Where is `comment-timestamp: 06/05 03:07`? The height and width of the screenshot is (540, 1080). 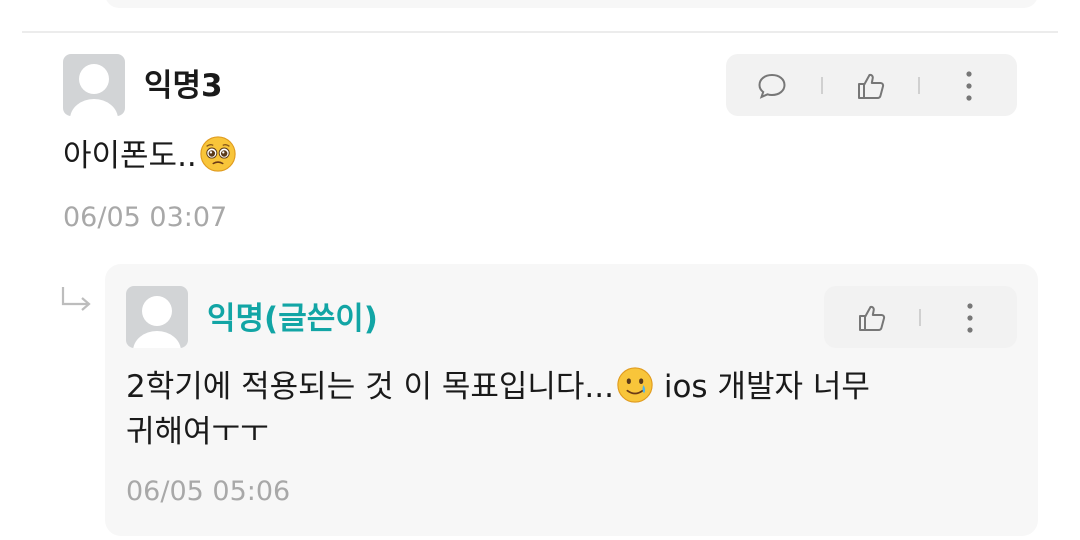
comment-timestamp: 06/05 03:07 is located at coordinates (145, 217).